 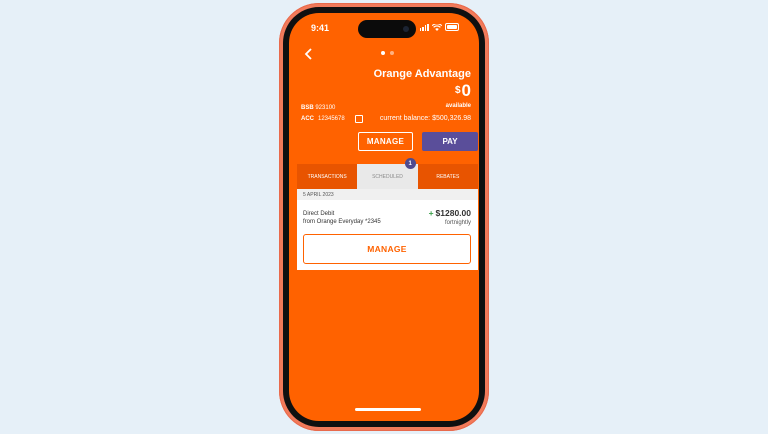 I want to click on bsb-label: BSB, so click(x=307, y=108).